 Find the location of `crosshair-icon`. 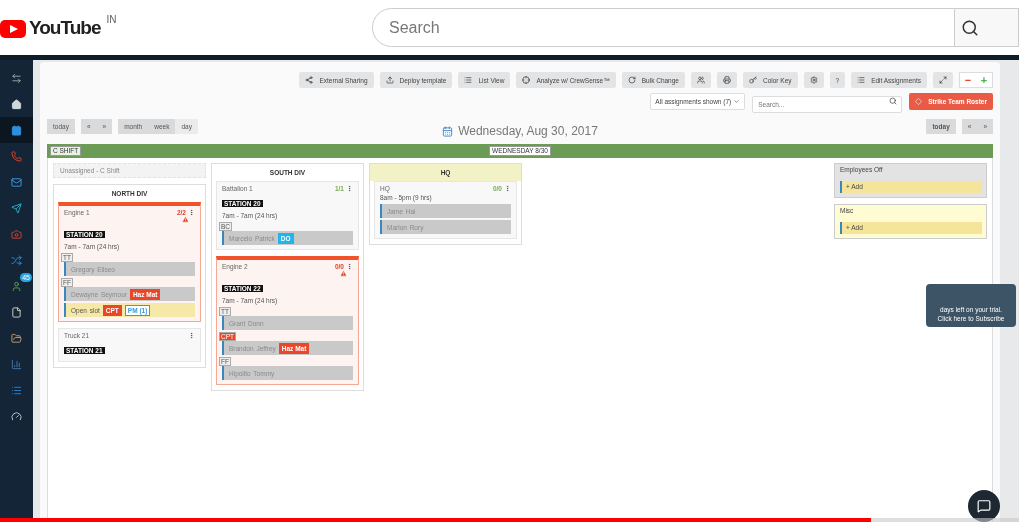

crosshair-icon is located at coordinates (526, 80).